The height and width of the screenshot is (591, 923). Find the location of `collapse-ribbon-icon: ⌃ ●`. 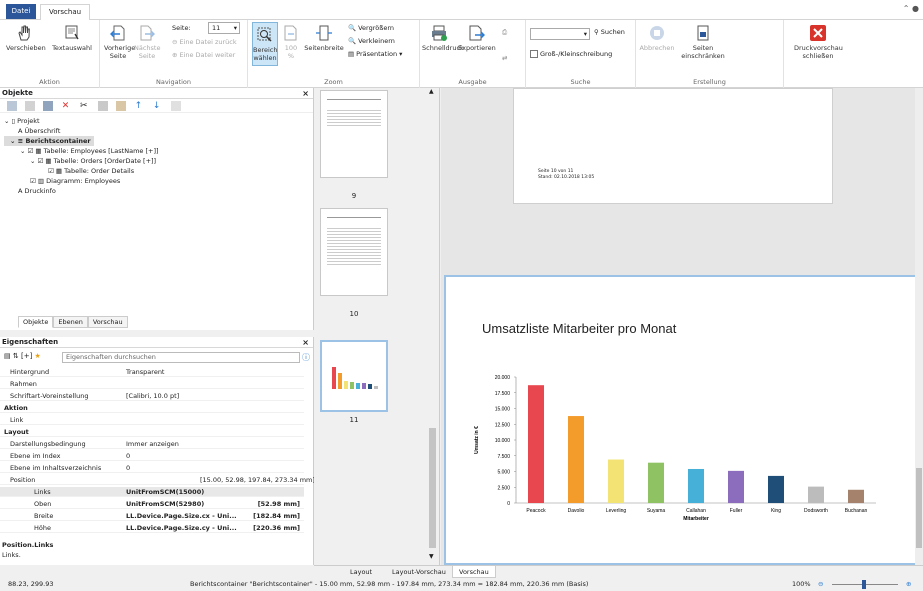

collapse-ribbon-icon: ⌃ ● is located at coordinates (911, 8).